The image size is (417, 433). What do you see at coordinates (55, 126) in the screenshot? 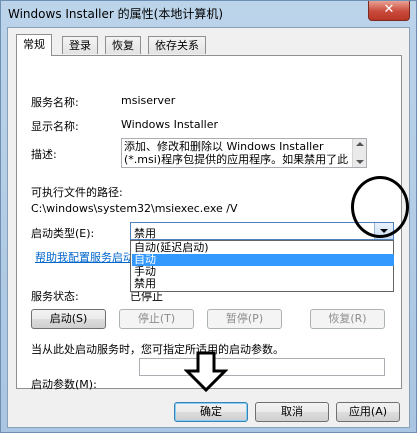
I see `display-name-label: 显示名称:` at bounding box center [55, 126].